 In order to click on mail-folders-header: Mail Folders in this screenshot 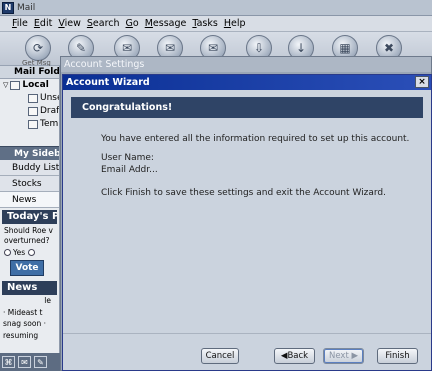, I will do `click(29, 72)`.